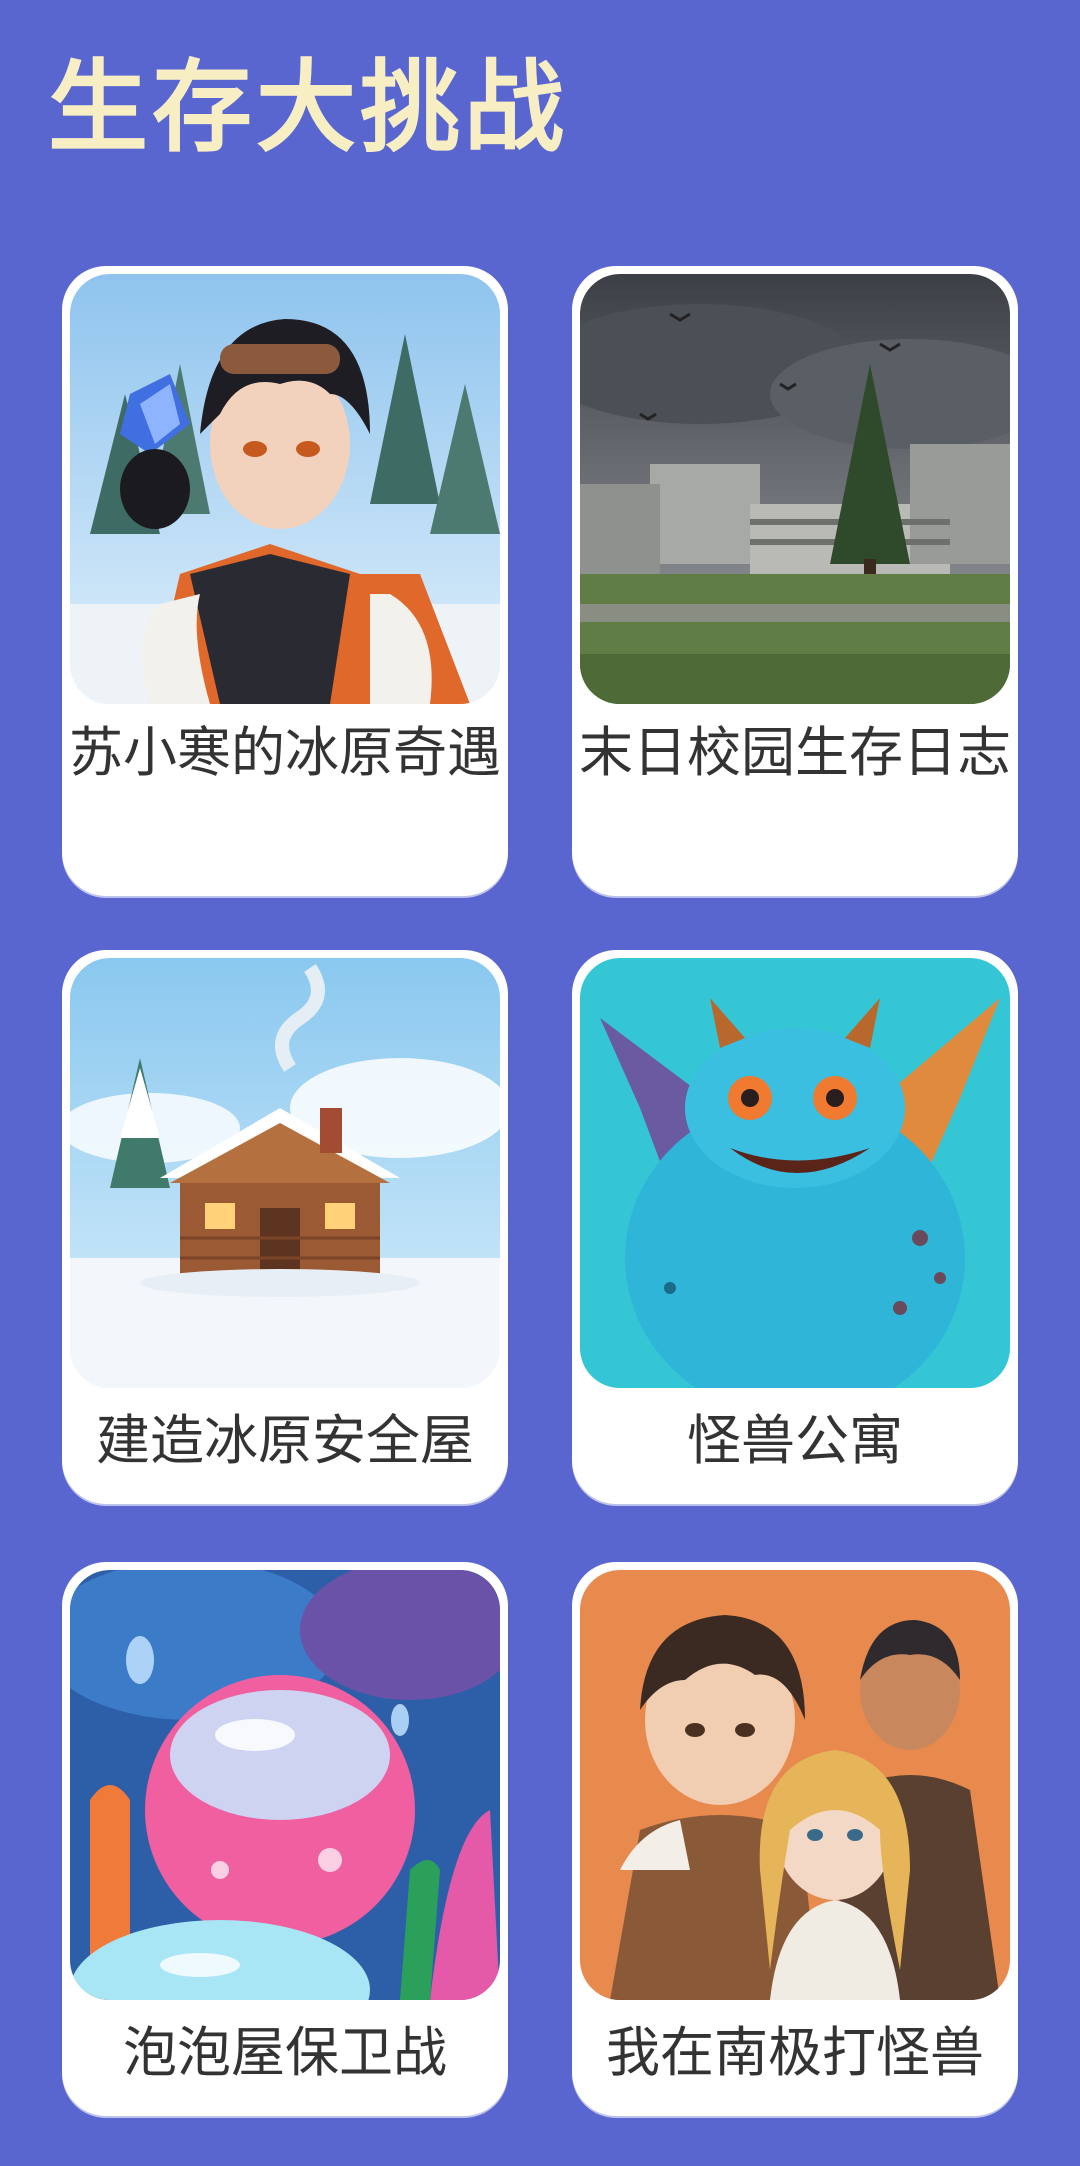 The height and width of the screenshot is (2166, 1080). I want to click on story-card: 苏小寒的冰原奇遇, so click(285, 581).